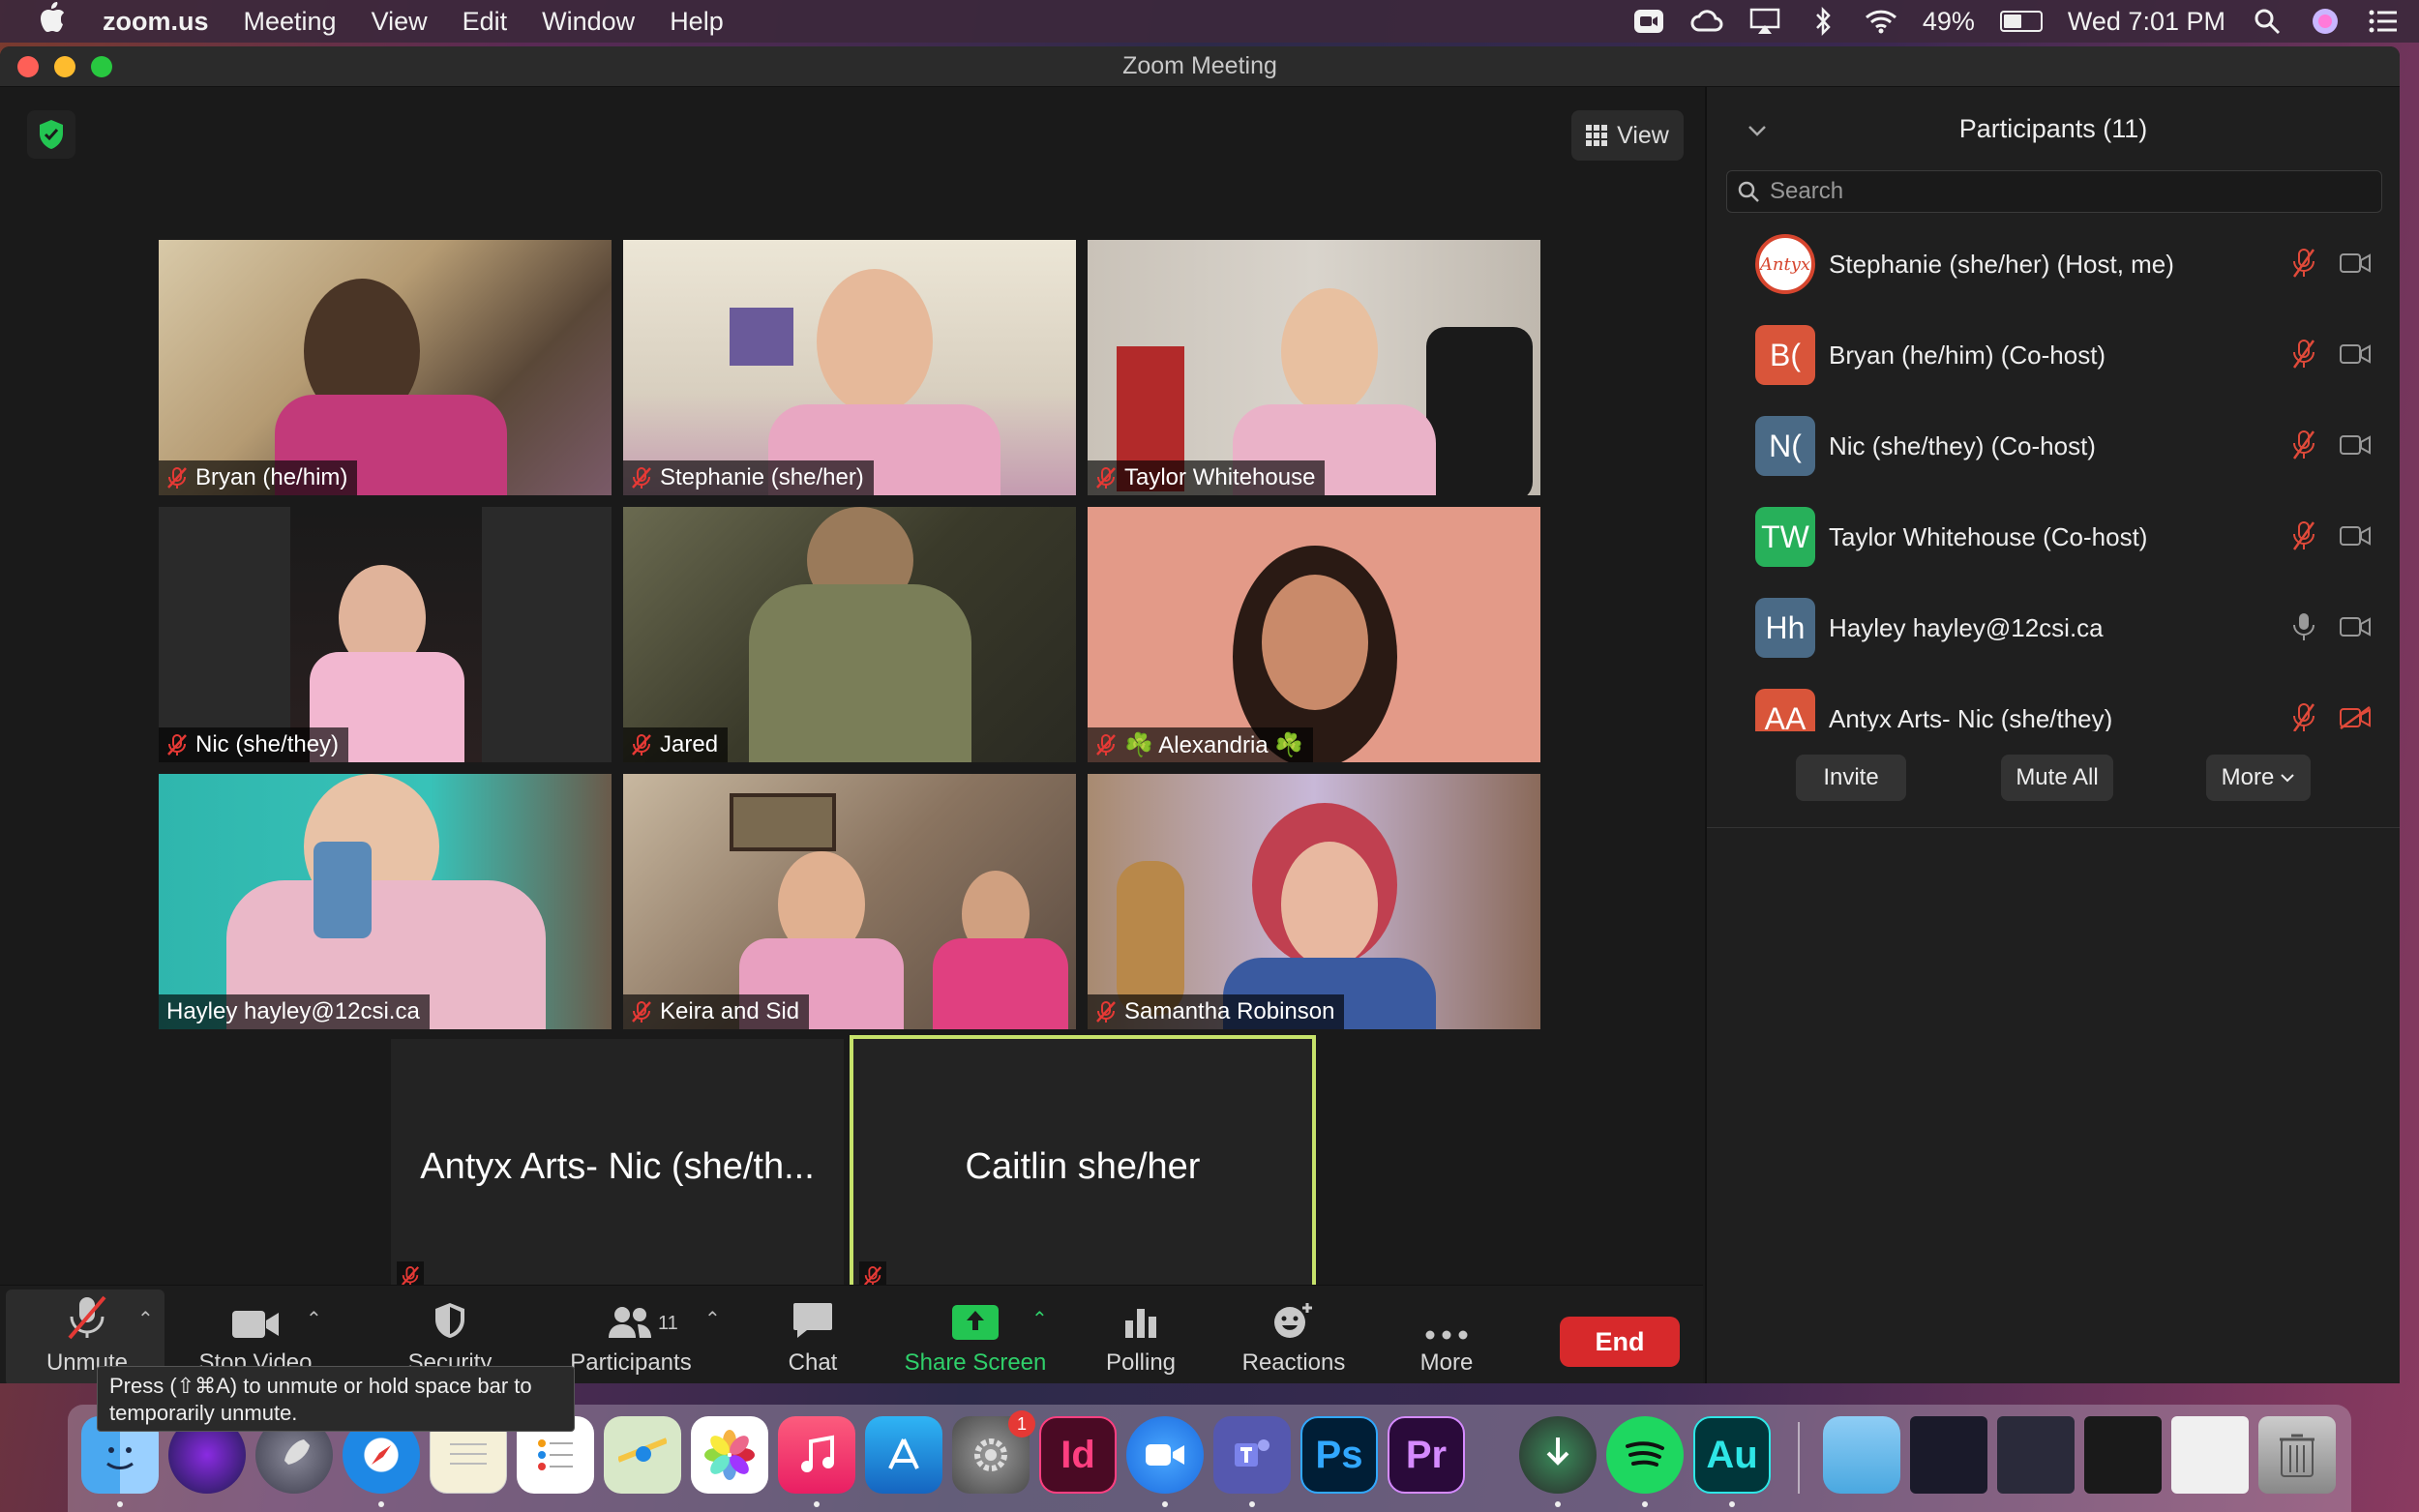 The image size is (2419, 1512). Describe the element at coordinates (2057, 778) in the screenshot. I see `mute-all-button: Mute All` at that location.